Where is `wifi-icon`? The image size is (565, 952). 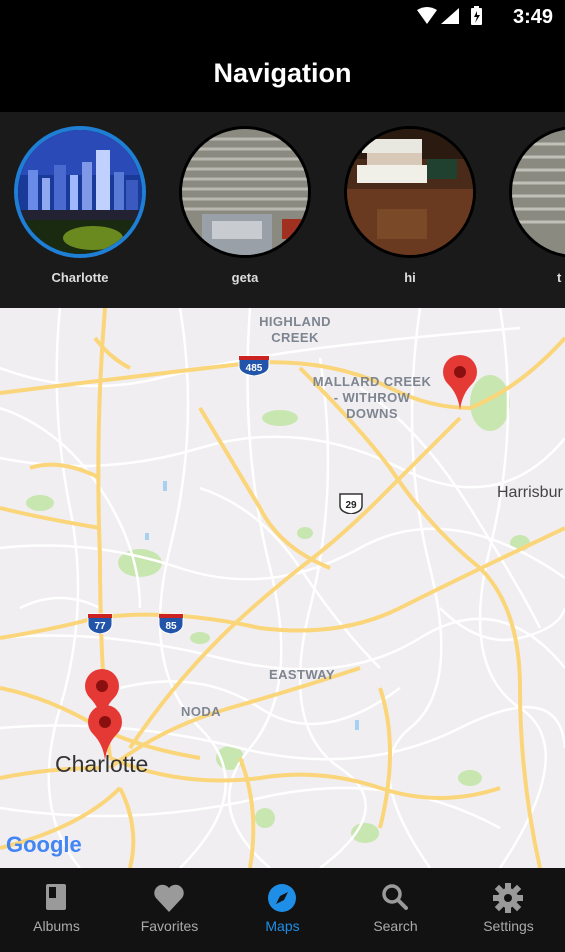 wifi-icon is located at coordinates (427, 15).